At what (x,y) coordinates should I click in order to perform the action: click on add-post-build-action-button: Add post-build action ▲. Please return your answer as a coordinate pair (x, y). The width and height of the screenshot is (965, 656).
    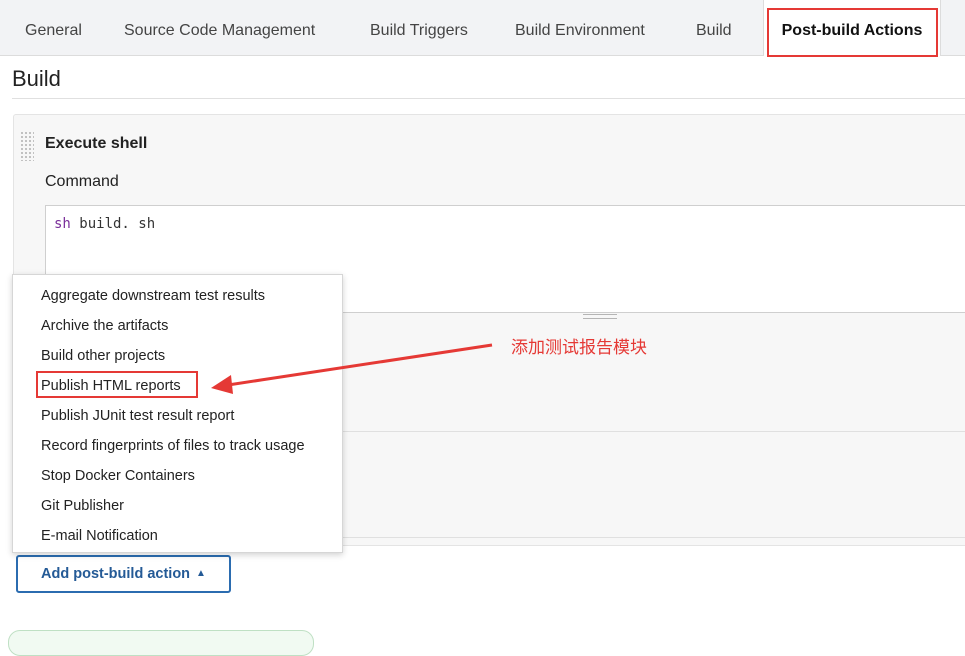
    Looking at the image, I should click on (123, 574).